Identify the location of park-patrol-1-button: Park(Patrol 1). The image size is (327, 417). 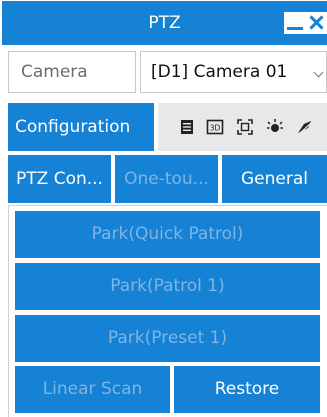
(167, 286).